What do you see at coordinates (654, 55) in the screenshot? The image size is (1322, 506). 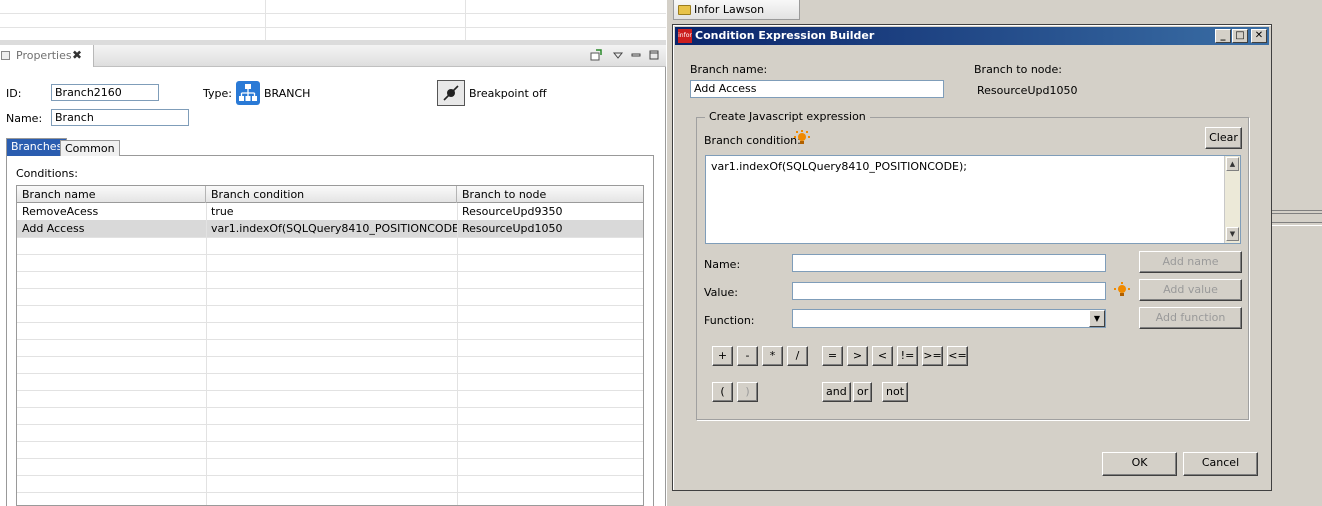 I see `maximize-icon` at bounding box center [654, 55].